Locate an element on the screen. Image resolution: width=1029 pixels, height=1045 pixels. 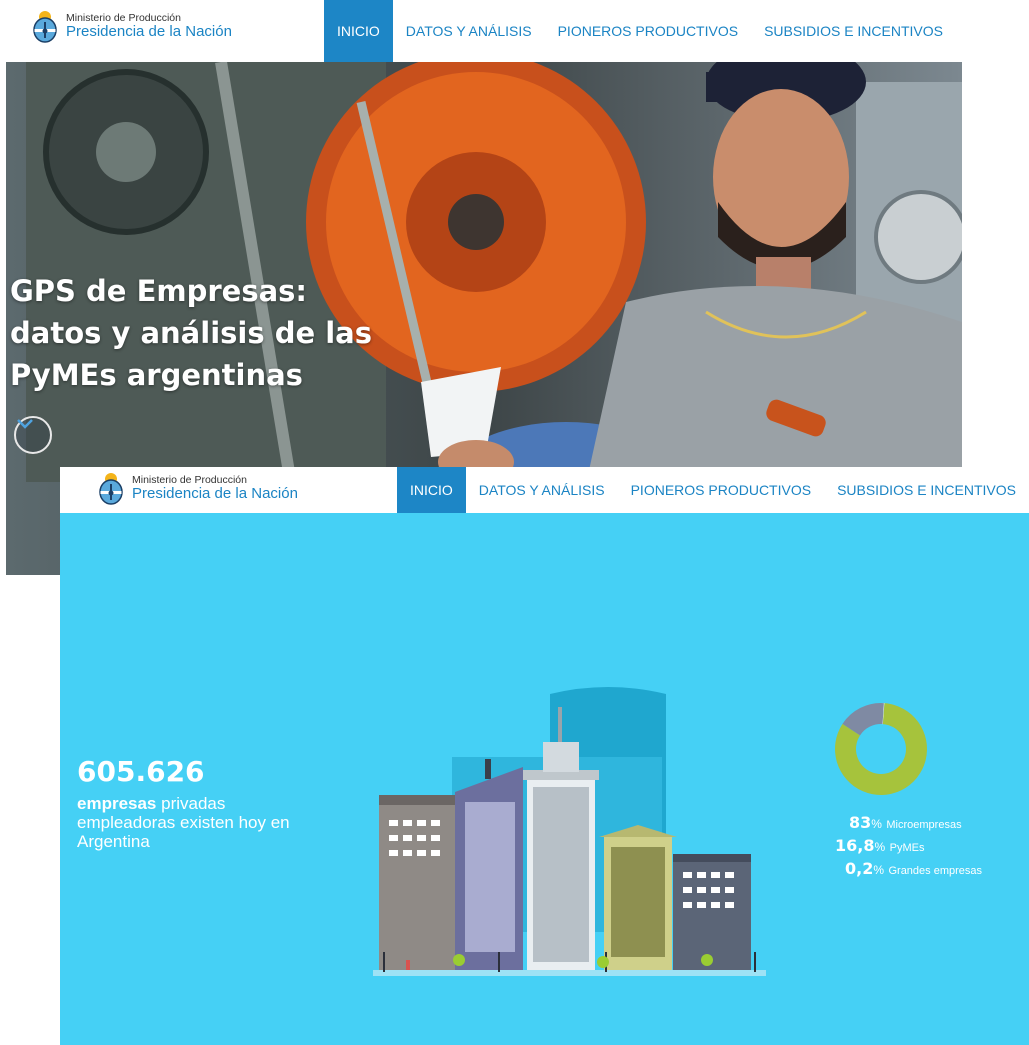
company-count: 605.626 is located at coordinates (141, 771).